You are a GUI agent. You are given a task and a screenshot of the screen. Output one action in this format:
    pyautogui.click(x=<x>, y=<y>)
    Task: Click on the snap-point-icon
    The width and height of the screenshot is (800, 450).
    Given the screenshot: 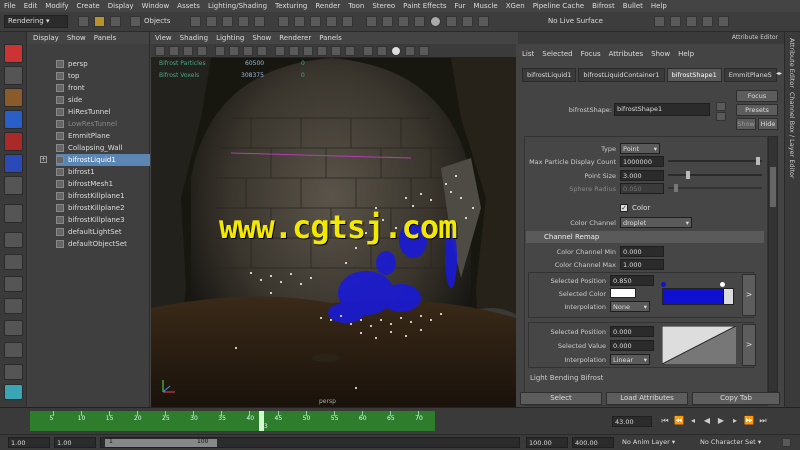 What is the action you would take?
    pyautogui.click(x=315, y=21)
    